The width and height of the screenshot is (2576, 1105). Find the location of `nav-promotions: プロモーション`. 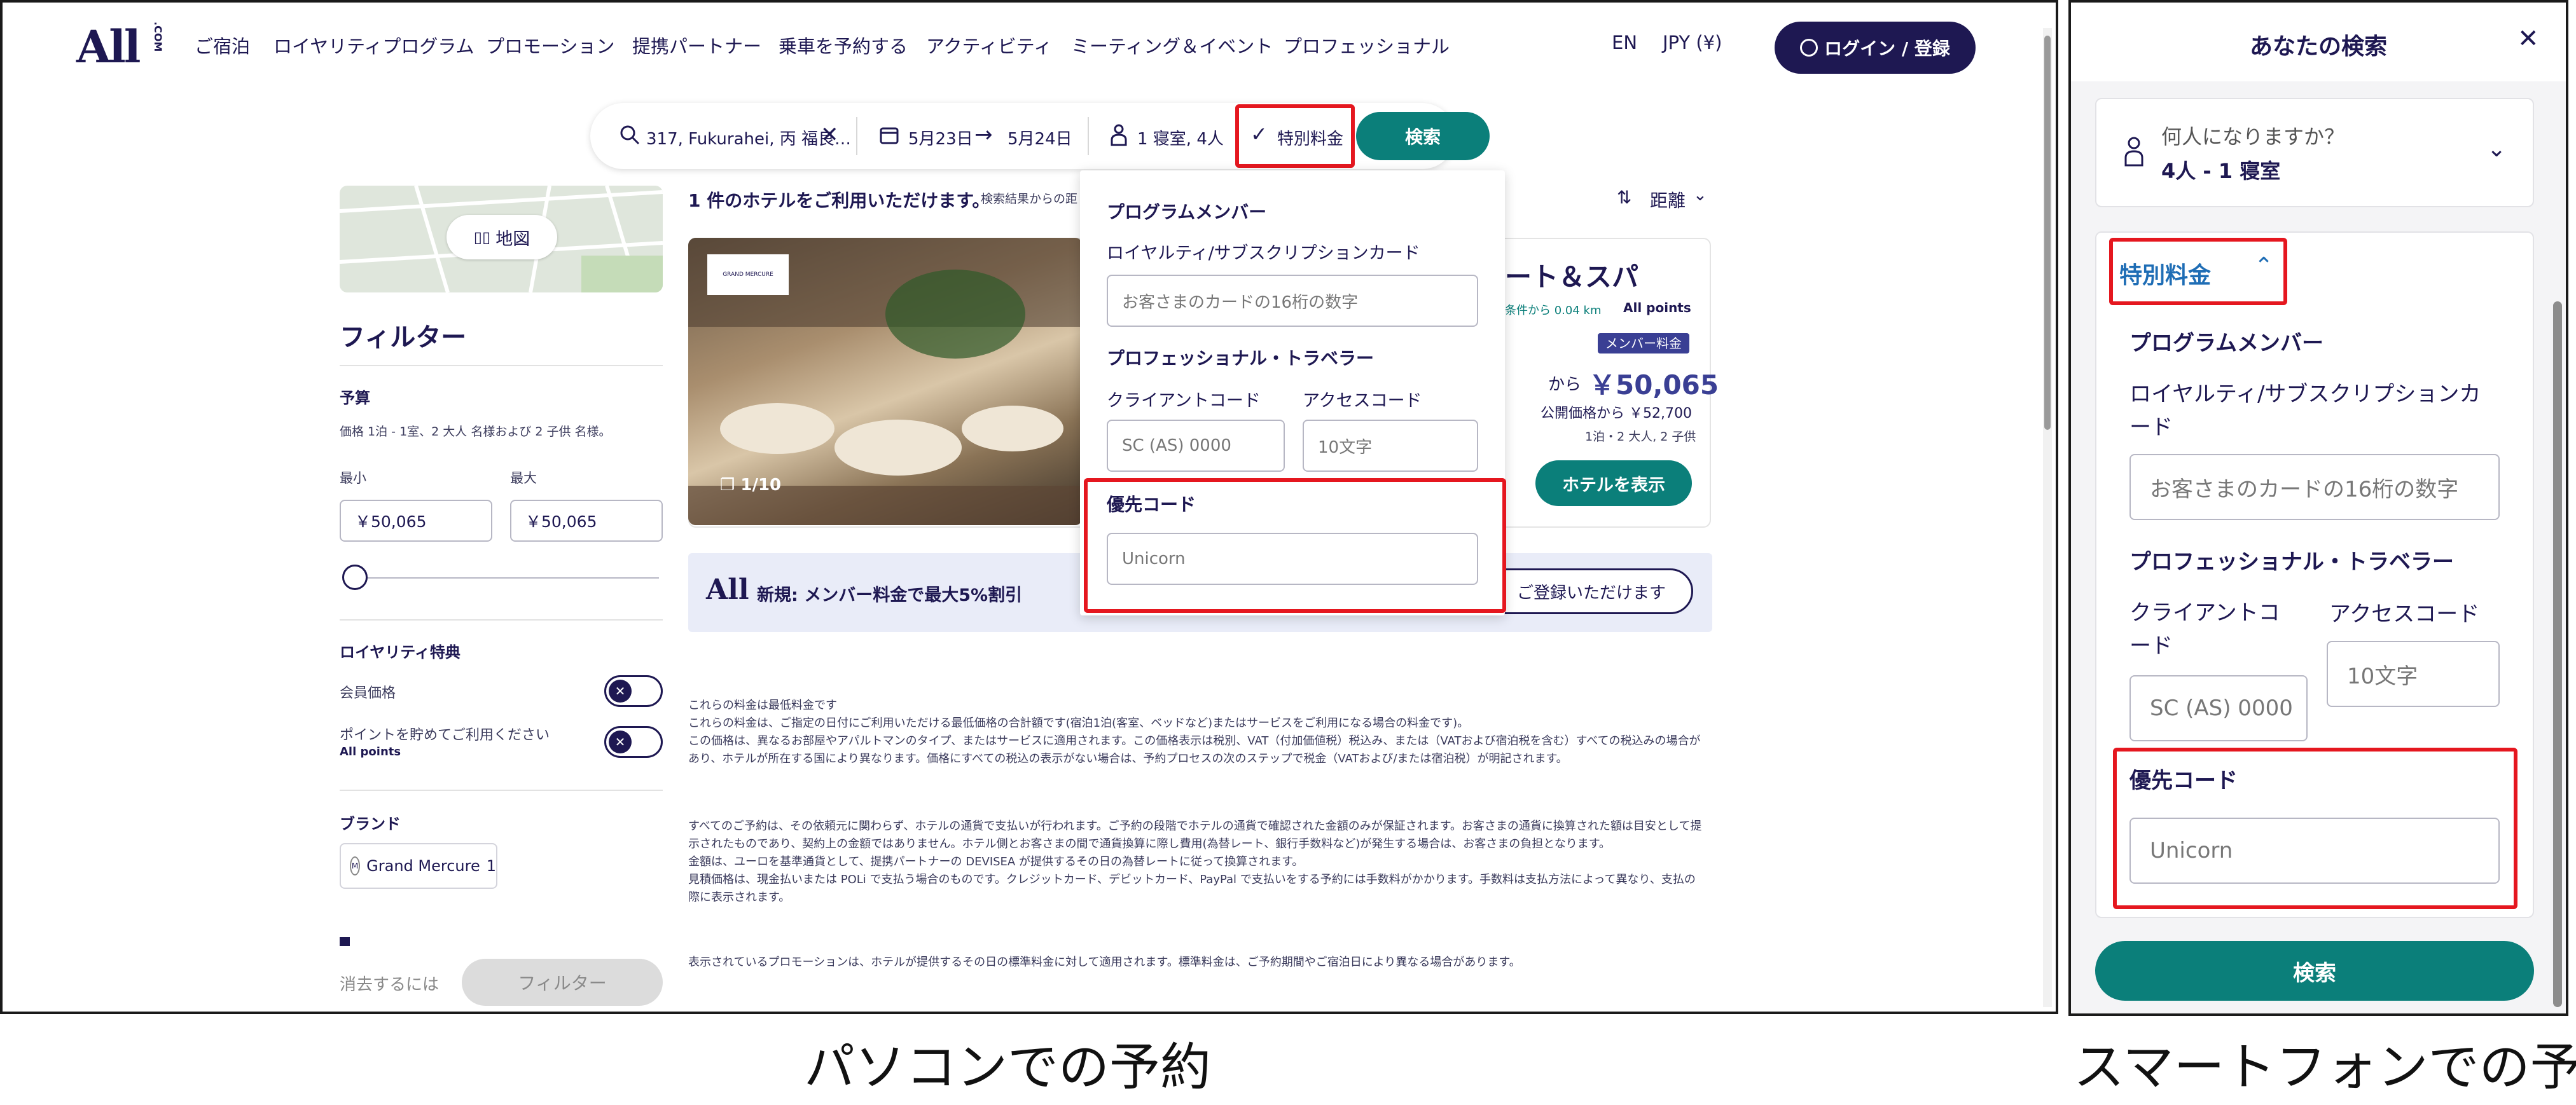

nav-promotions: プロモーション is located at coordinates (550, 45).